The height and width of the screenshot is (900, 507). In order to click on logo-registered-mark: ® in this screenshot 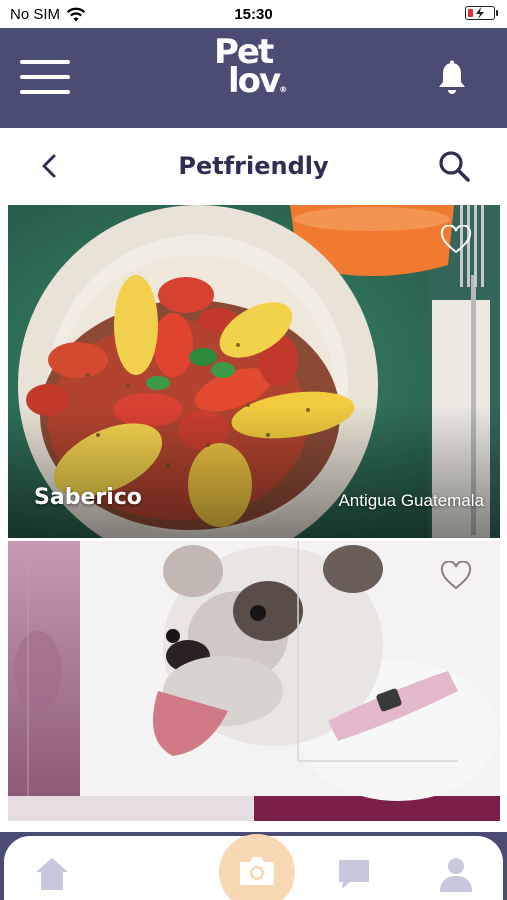, I will do `click(283, 89)`.